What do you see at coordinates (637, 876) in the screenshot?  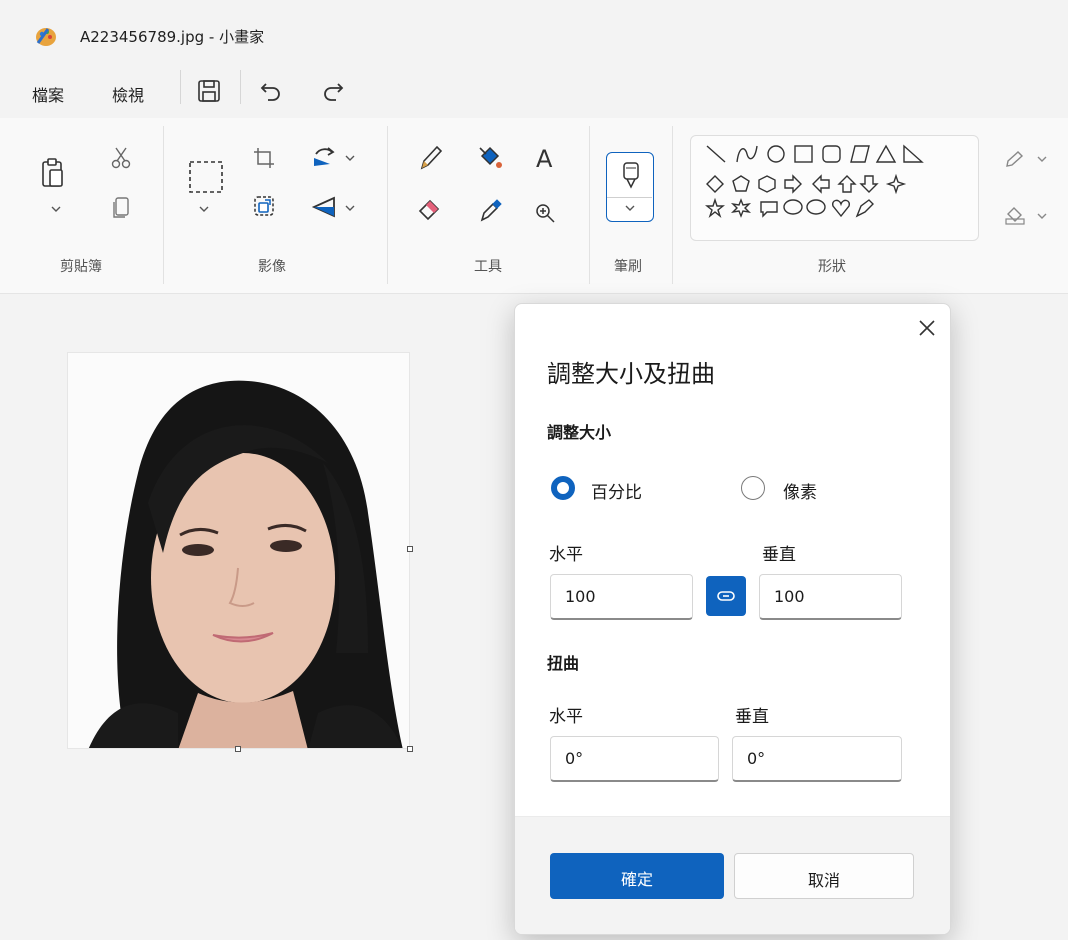 I see `ok-button: 確定` at bounding box center [637, 876].